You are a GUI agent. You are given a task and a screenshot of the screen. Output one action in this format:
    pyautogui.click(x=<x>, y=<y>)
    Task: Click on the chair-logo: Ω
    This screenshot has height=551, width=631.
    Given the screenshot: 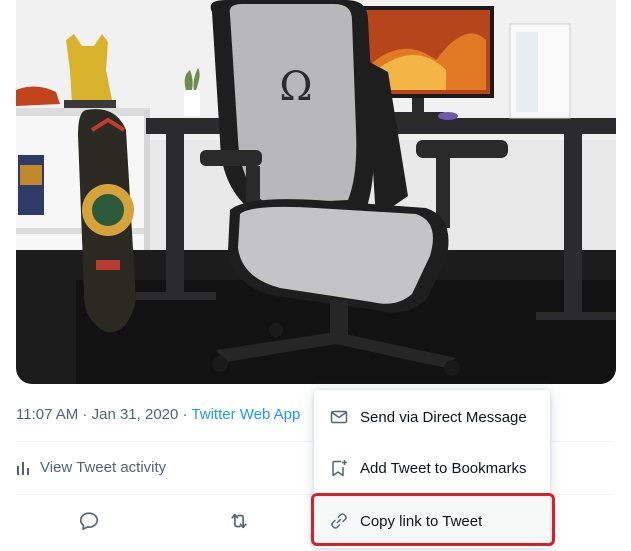 What is the action you would take?
    pyautogui.click(x=295, y=87)
    